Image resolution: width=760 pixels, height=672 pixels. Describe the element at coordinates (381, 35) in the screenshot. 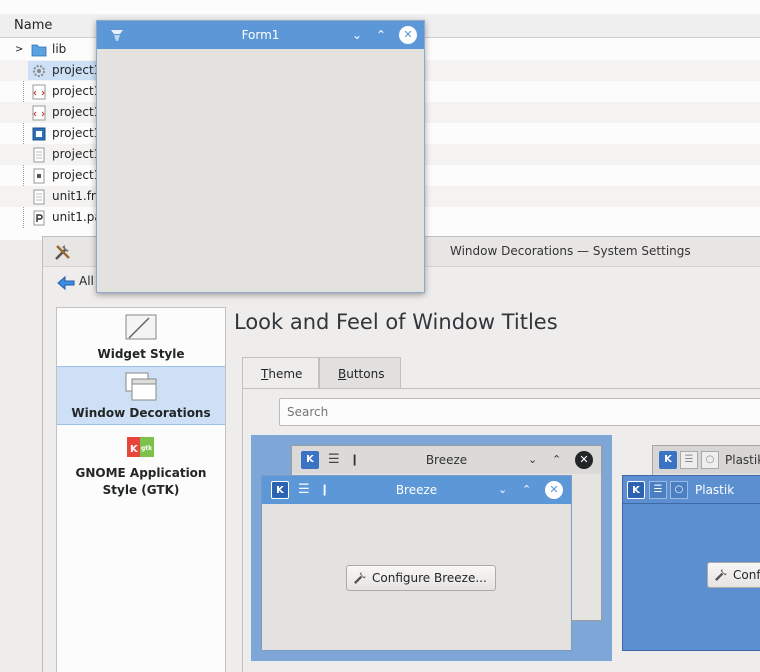

I see `maximize-icon: ⌃` at that location.